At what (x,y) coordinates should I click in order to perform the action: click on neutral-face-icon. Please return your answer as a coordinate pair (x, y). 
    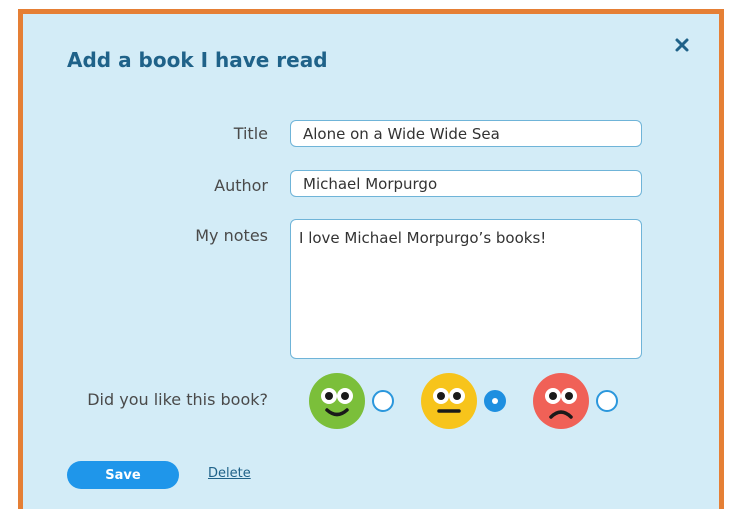
    Looking at the image, I should click on (449, 401).